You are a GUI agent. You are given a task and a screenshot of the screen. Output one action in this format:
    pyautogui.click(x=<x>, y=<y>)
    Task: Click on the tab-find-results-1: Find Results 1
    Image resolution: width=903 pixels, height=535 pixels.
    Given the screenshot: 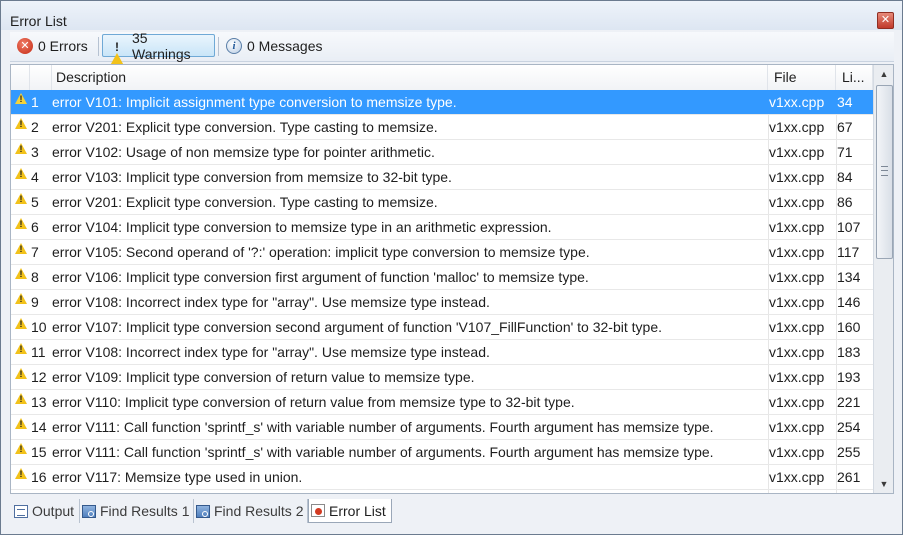 What is the action you would take?
    pyautogui.click(x=137, y=511)
    